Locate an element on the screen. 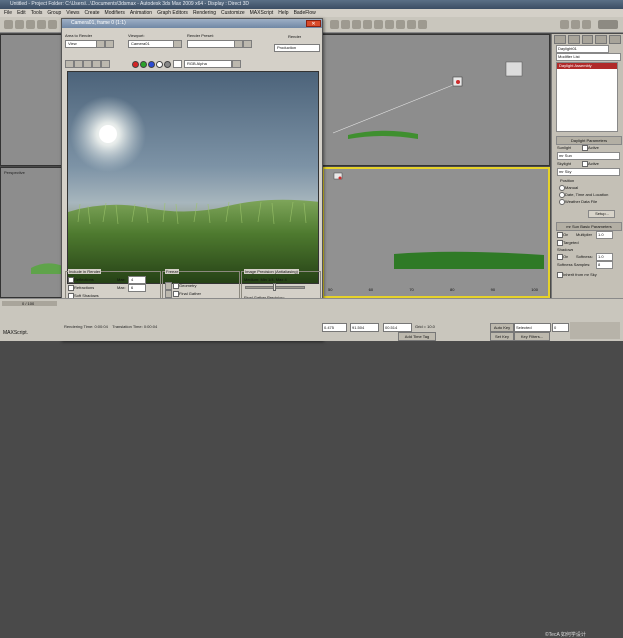  unlink-icon is located at coordinates (41, 24).